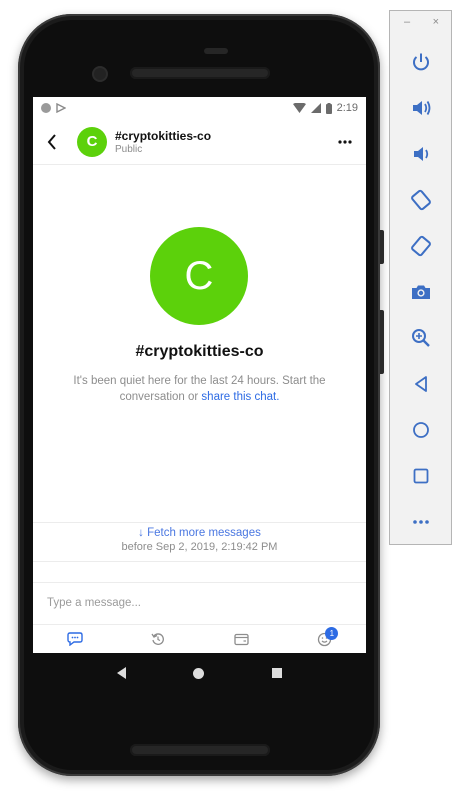  What do you see at coordinates (240, 397) in the screenshot?
I see `share-chat-link: share this chat.` at bounding box center [240, 397].